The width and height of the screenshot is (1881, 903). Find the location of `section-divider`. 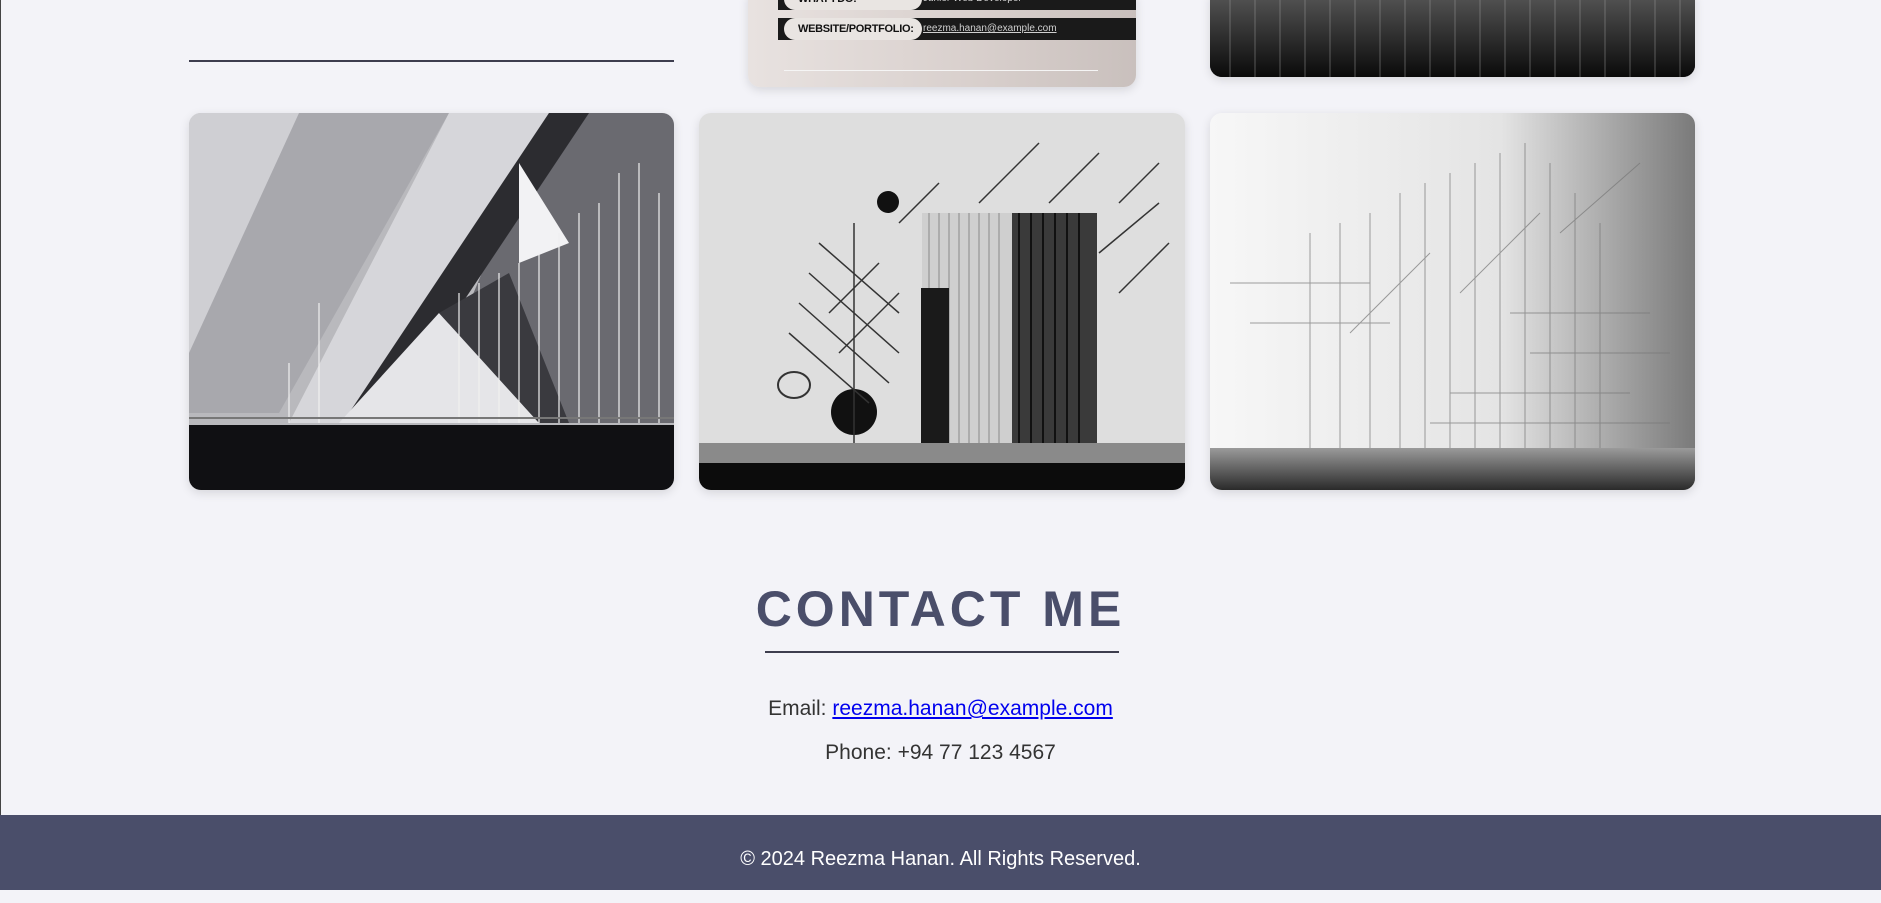

section-divider is located at coordinates (431, 61).